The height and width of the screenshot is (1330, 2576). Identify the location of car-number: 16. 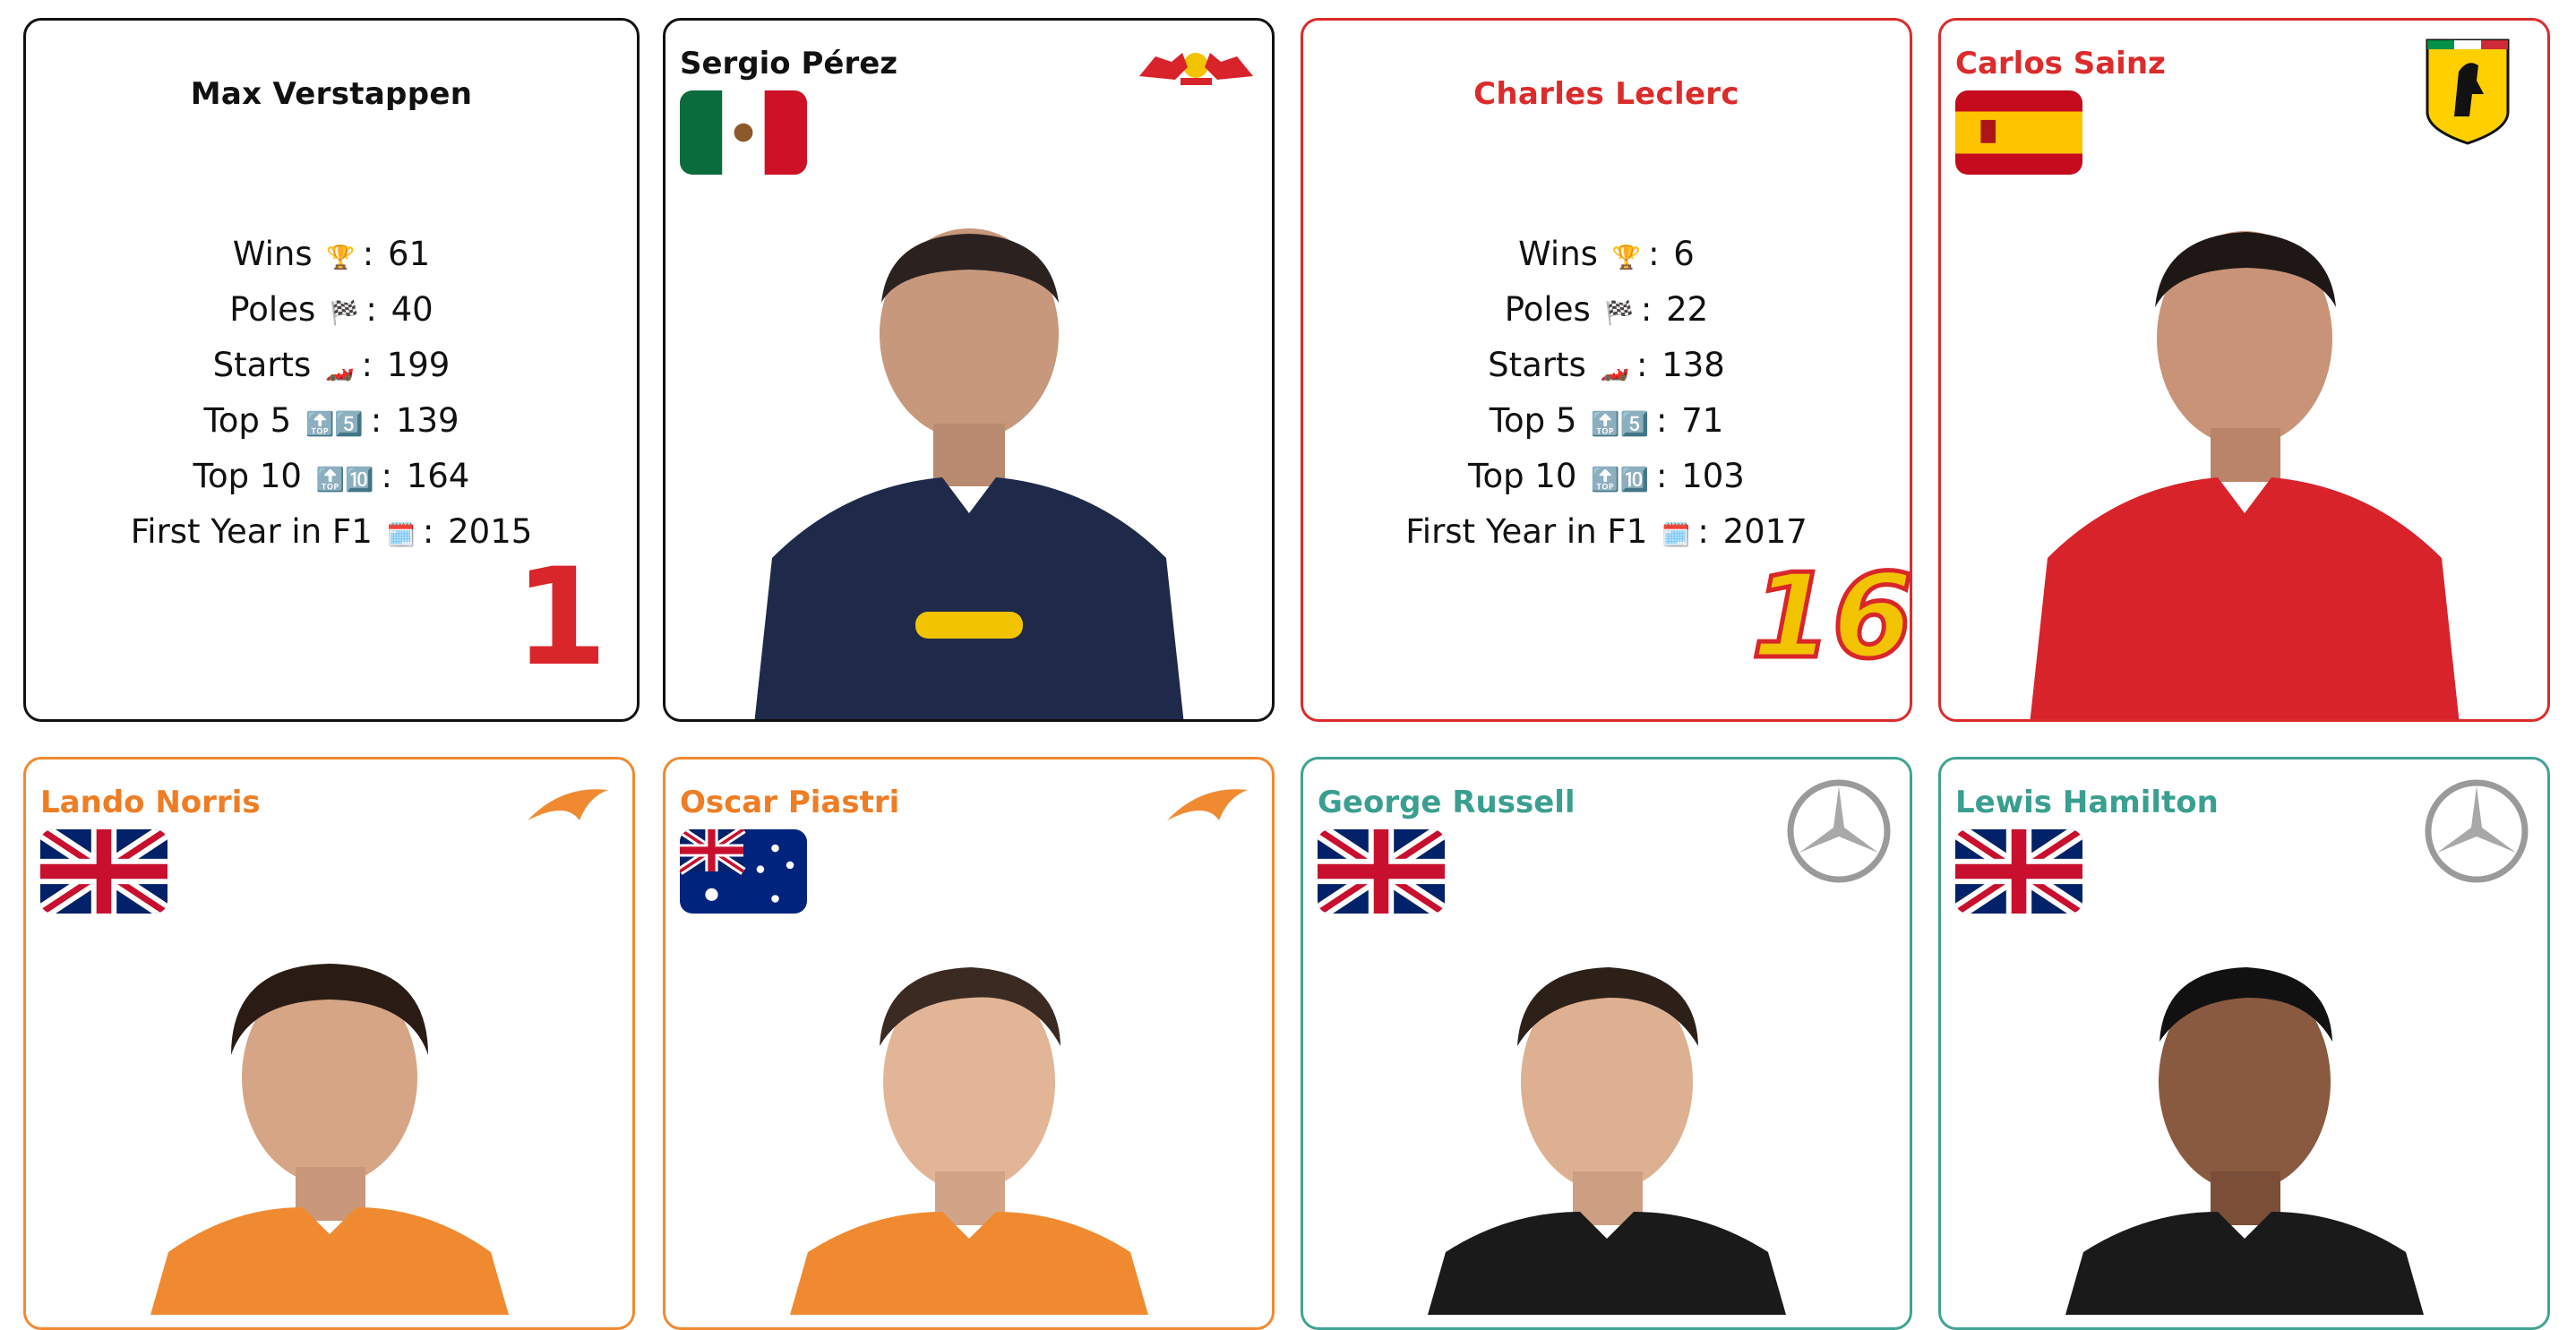
(1830, 616).